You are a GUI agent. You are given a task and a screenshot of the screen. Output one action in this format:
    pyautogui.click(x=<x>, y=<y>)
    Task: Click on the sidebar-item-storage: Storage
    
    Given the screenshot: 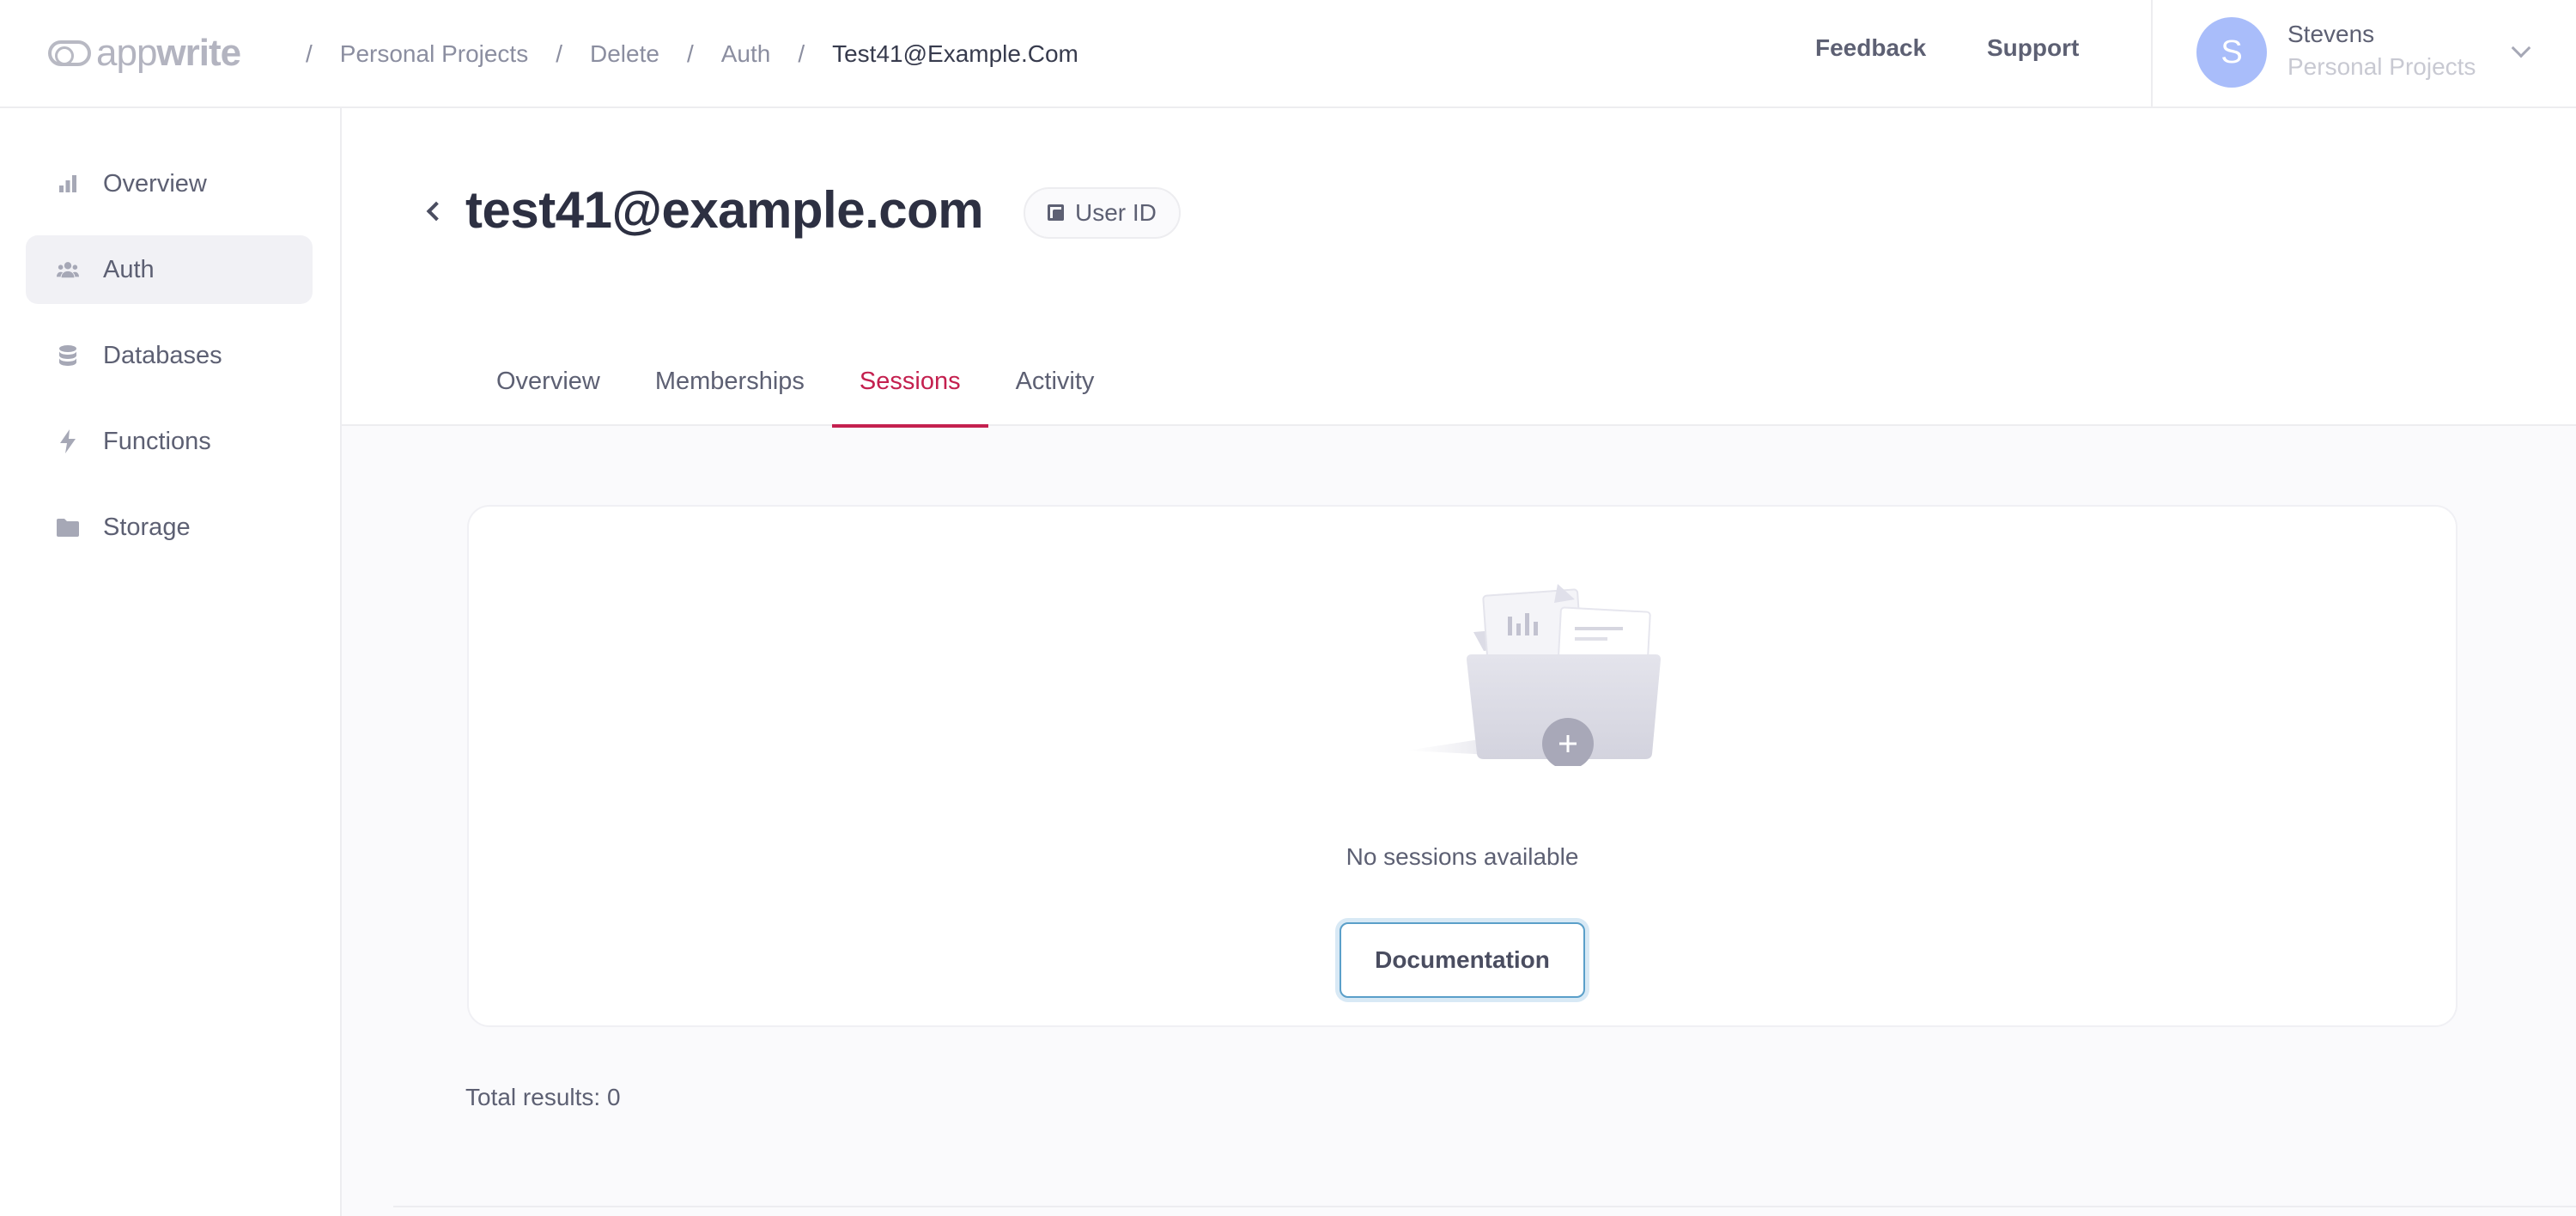 What is the action you would take?
    pyautogui.click(x=170, y=527)
    